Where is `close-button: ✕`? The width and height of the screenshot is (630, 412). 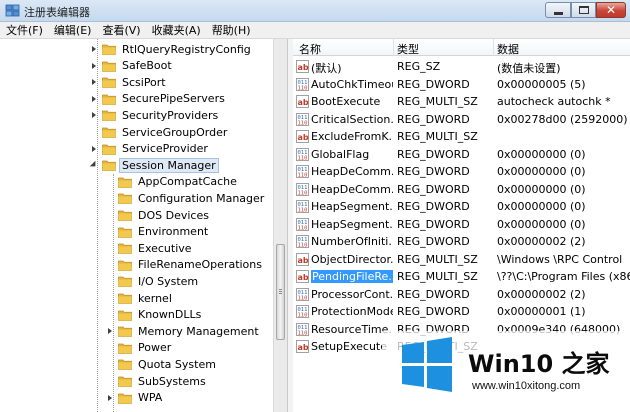
close-button: ✕ is located at coordinates (611, 10).